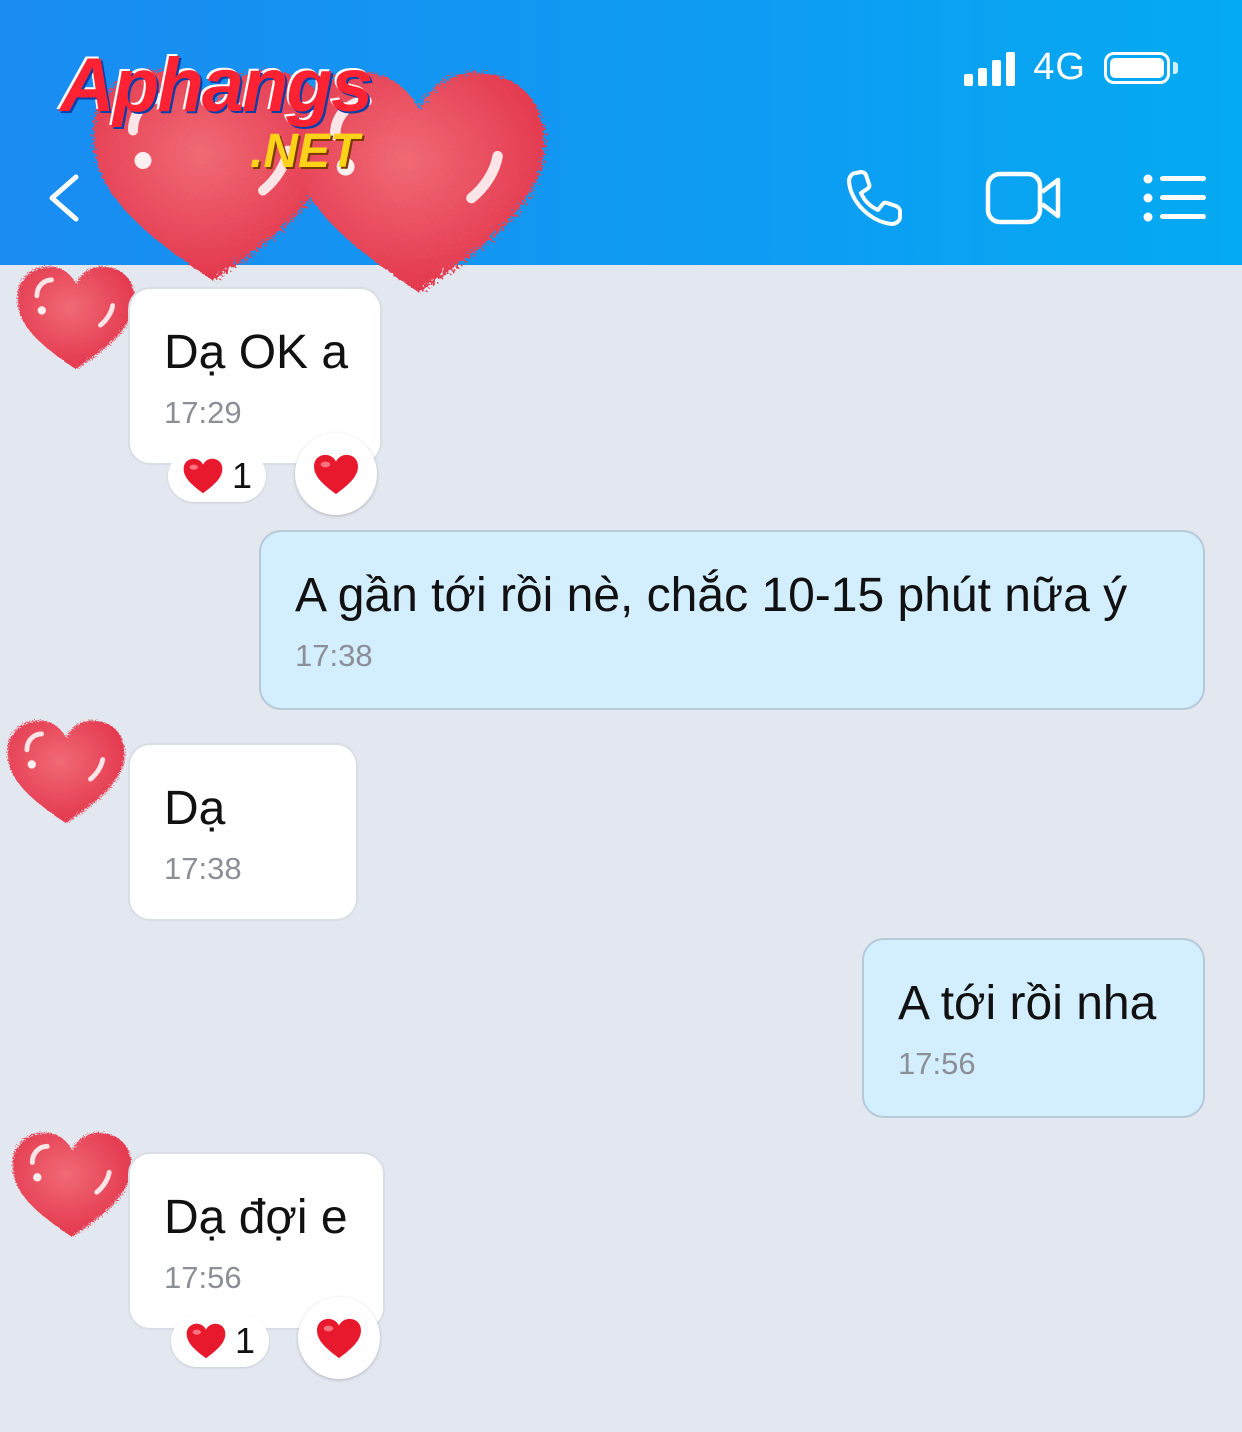 The width and height of the screenshot is (1242, 1432). I want to click on chat-options-button, so click(1175, 198).